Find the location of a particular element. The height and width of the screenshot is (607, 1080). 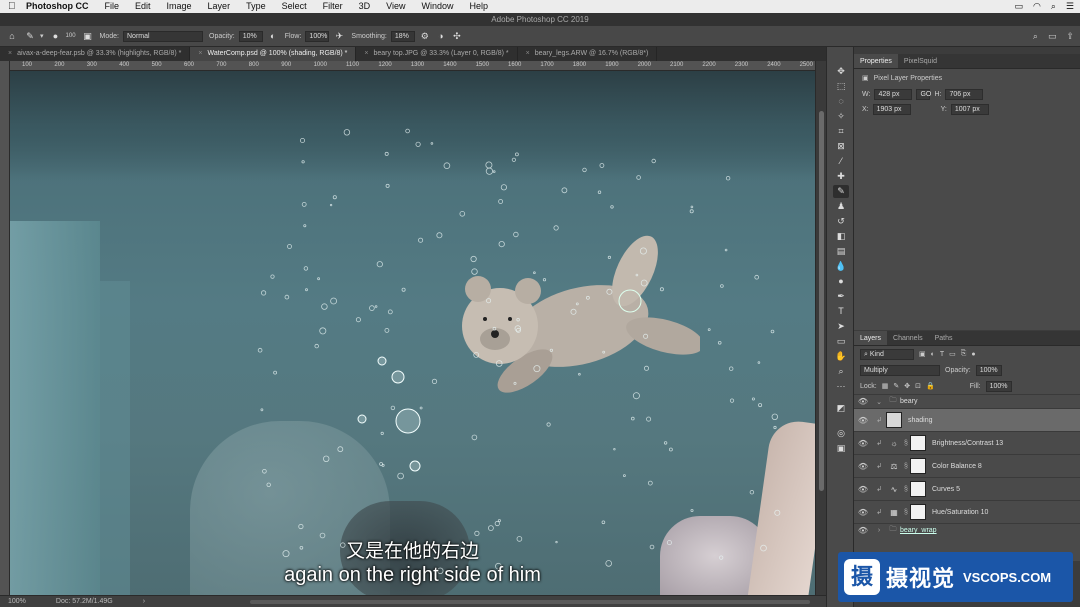

tab-watercomp: × WaterComp.psd @ 100% (shading, RGB/8) * is located at coordinates (273, 54).